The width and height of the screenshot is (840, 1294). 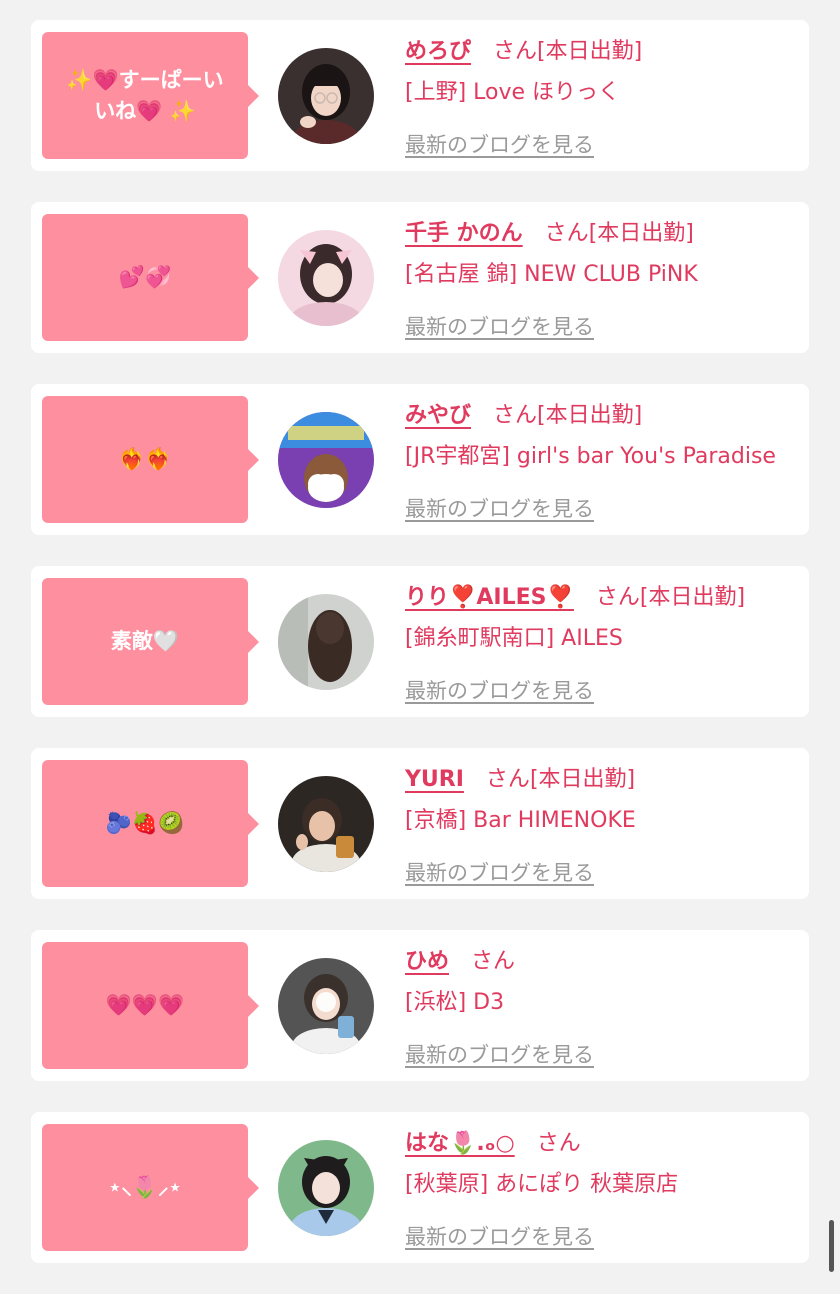 What do you see at coordinates (551, 274) in the screenshot?
I see `shop-label: [名古屋 錦] NEW CLUB PiNK` at bounding box center [551, 274].